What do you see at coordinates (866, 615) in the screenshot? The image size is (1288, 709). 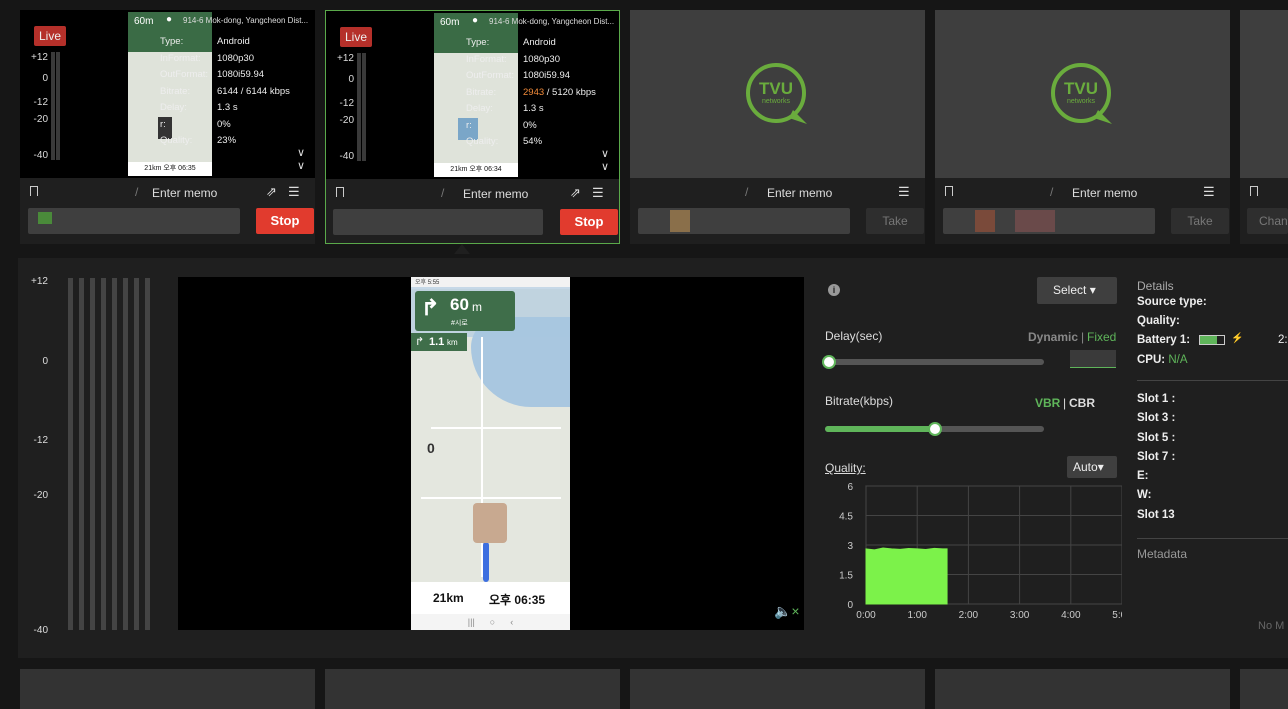 I see `x-tick-label: 0:00` at bounding box center [866, 615].